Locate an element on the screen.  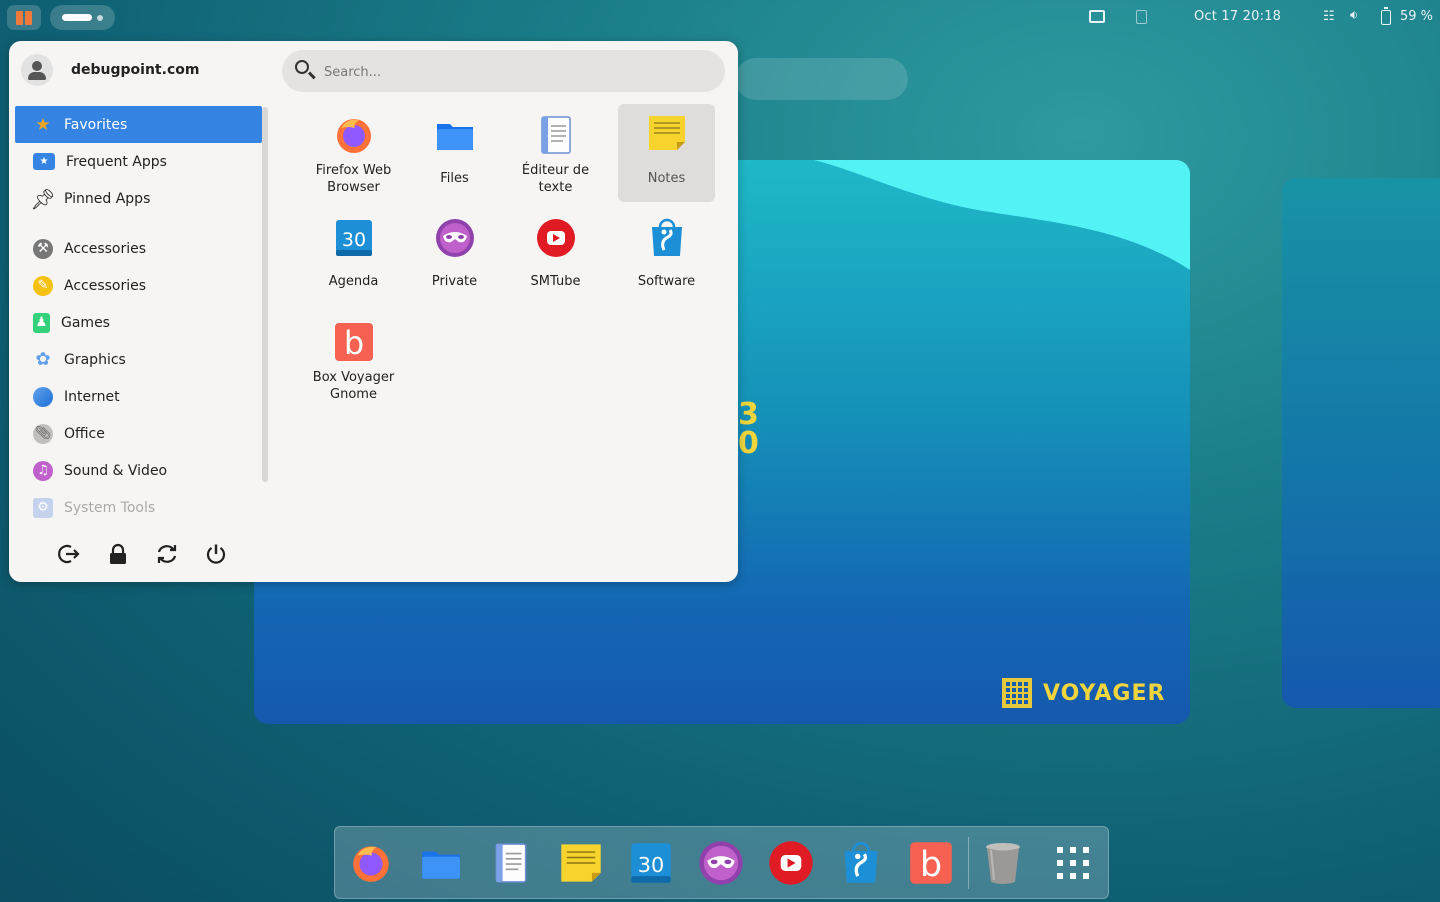
star-icon: ★ is located at coordinates (43, 124).